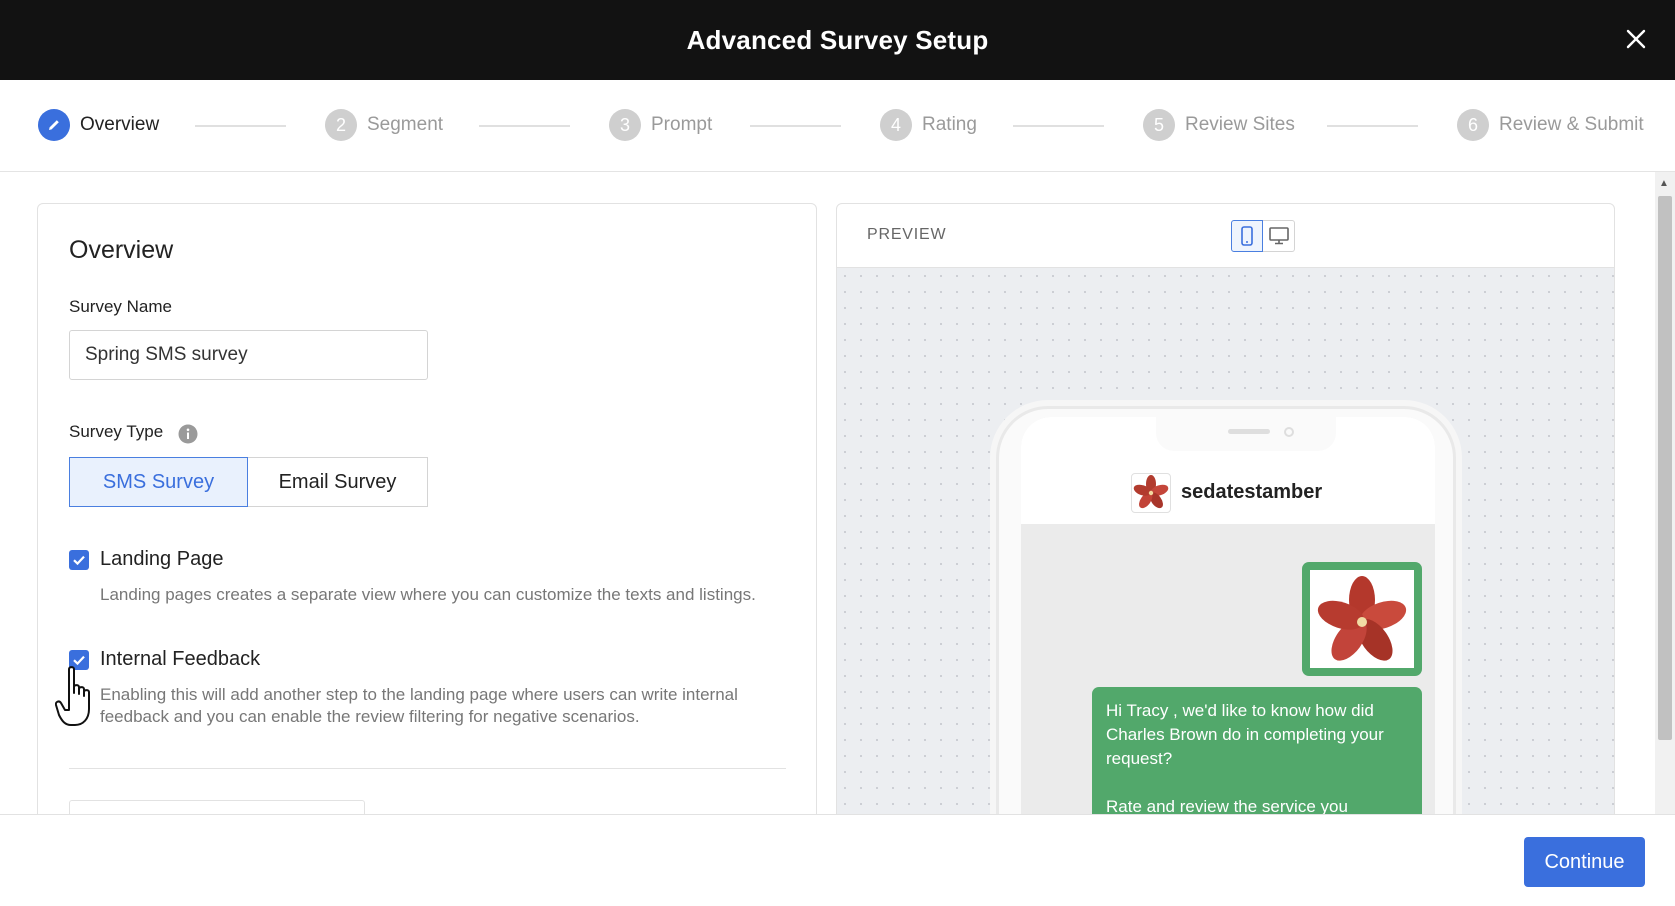 The width and height of the screenshot is (1675, 906). I want to click on pencil-icon, so click(54, 125).